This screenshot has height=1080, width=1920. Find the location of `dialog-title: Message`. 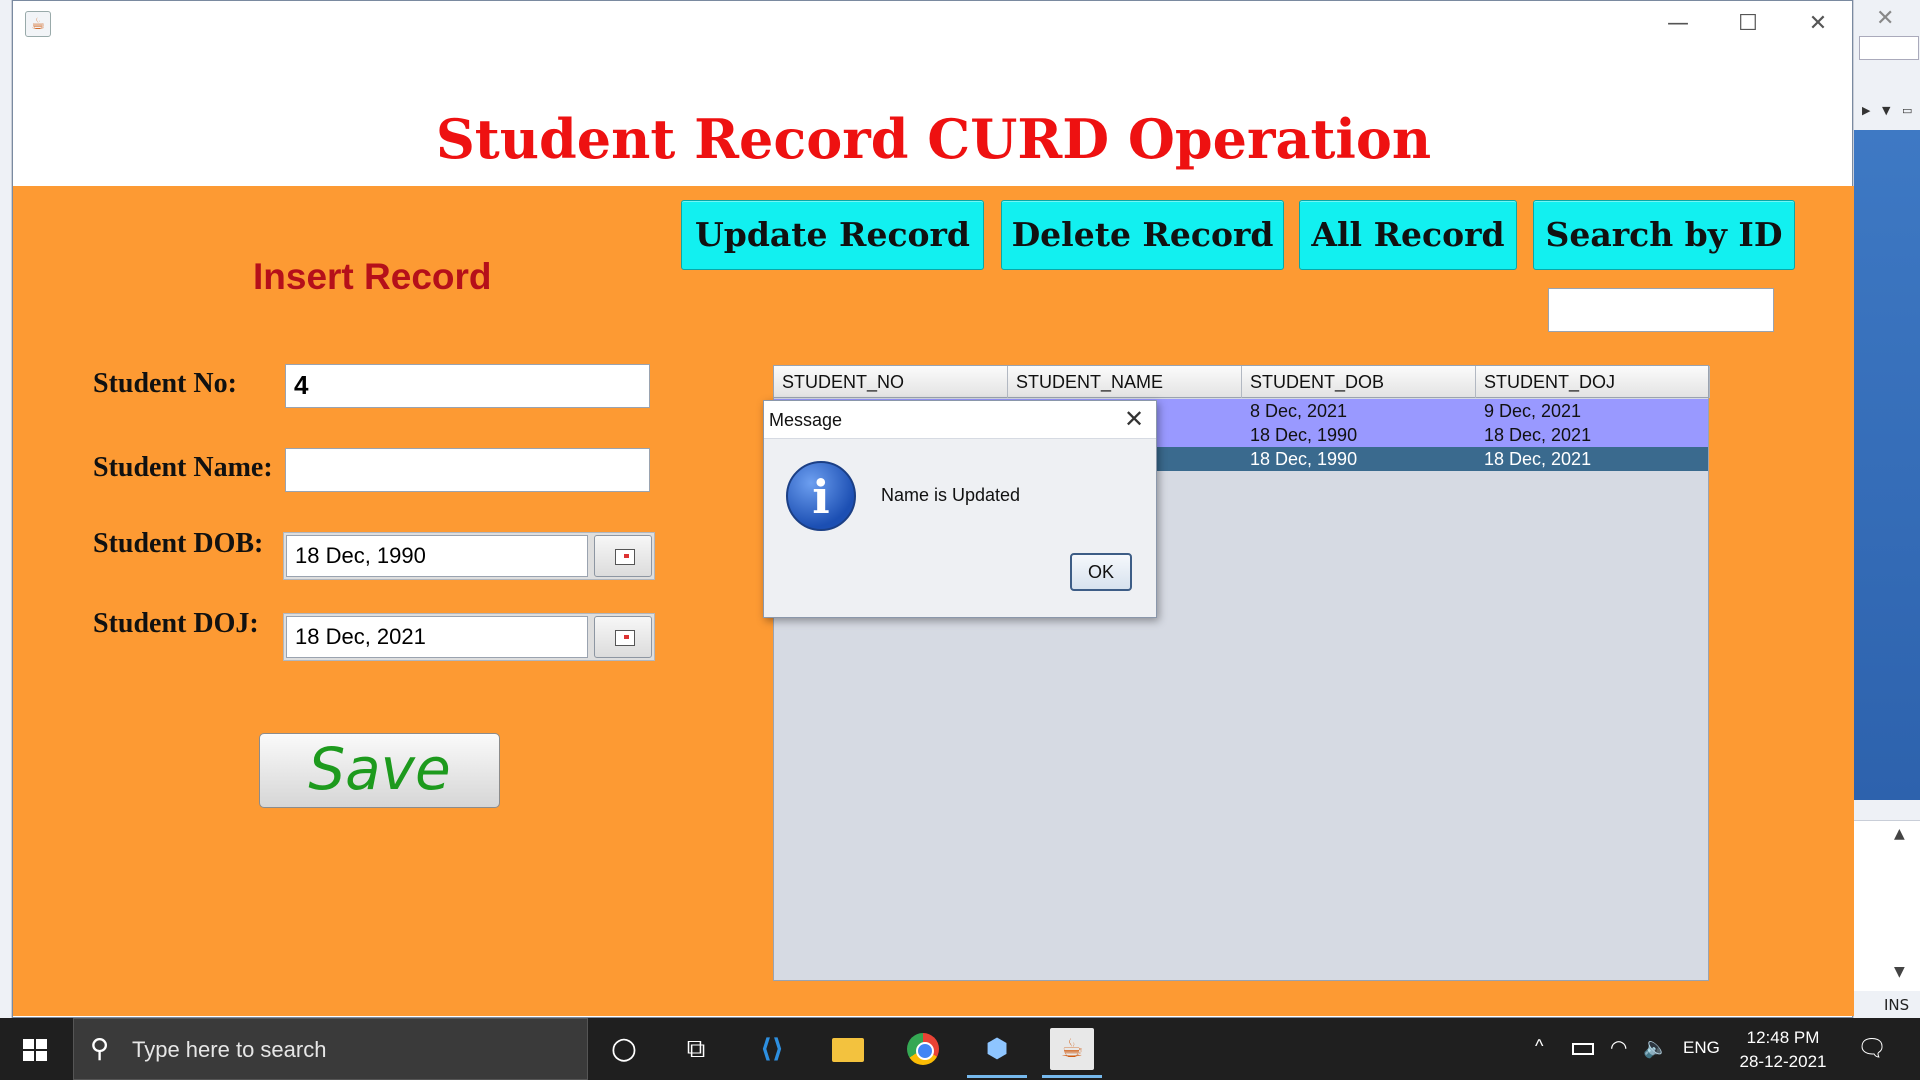

dialog-title: Message is located at coordinates (806, 420).